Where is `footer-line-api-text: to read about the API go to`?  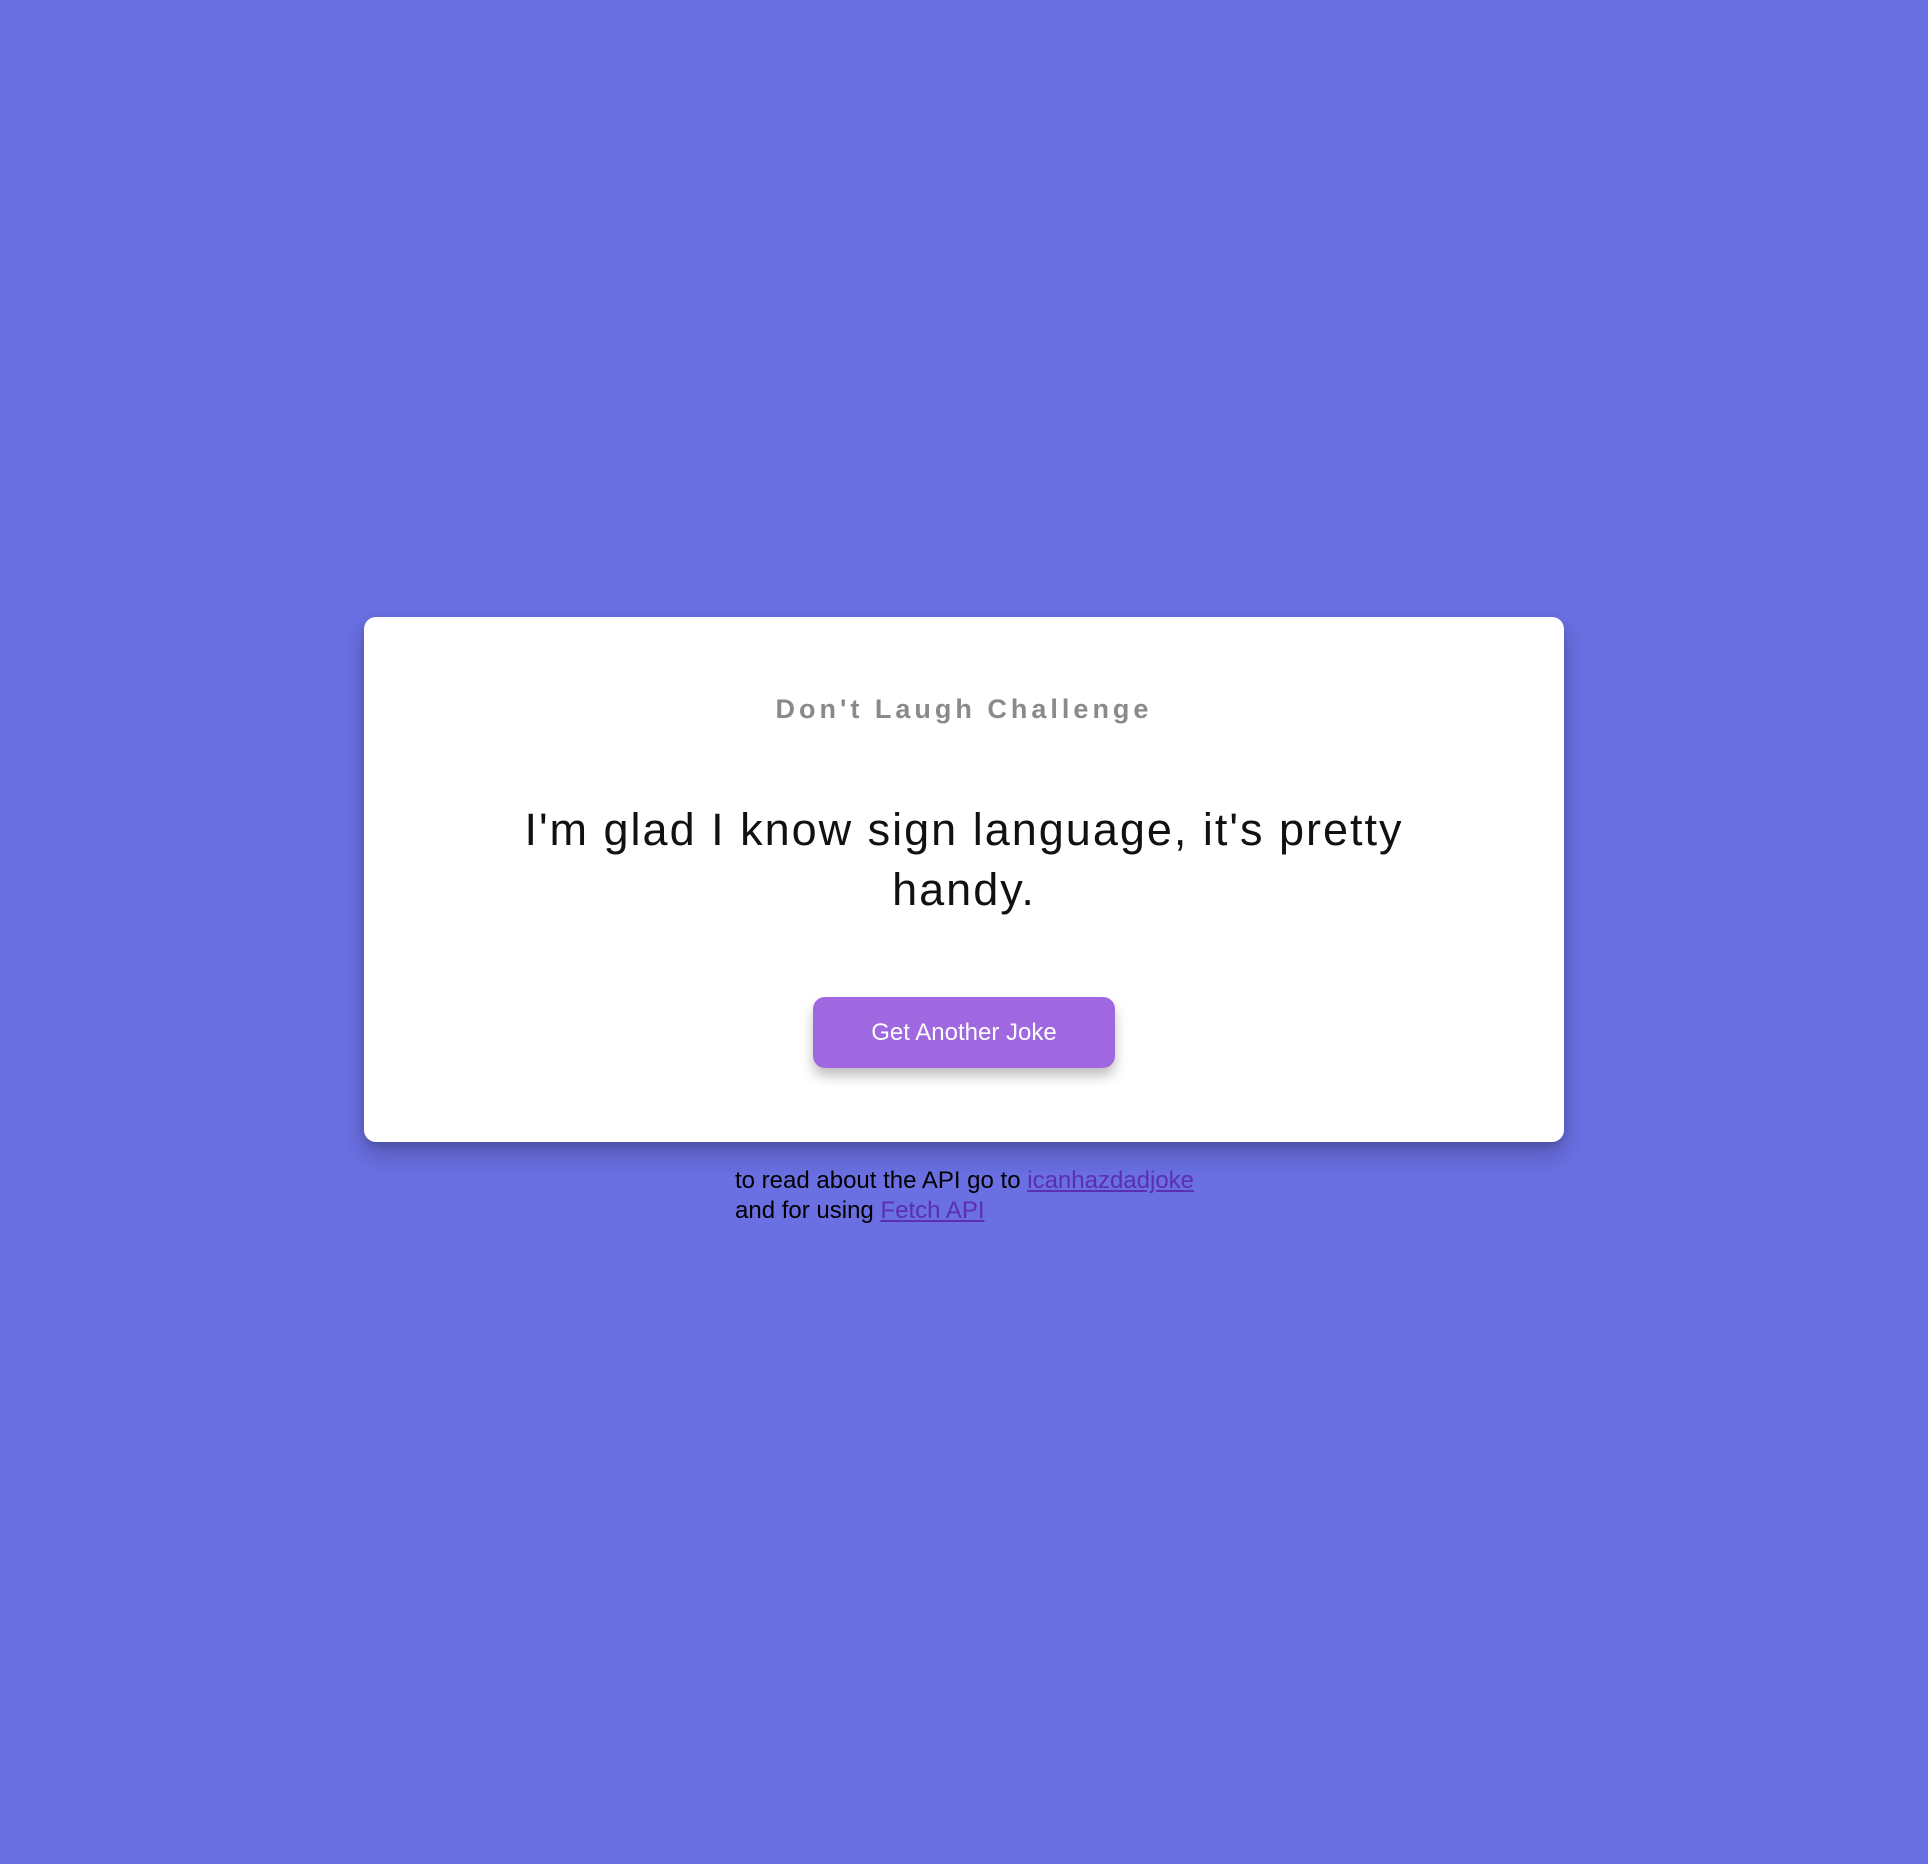
footer-line-api-text: to read about the API go to is located at coordinates (878, 1180).